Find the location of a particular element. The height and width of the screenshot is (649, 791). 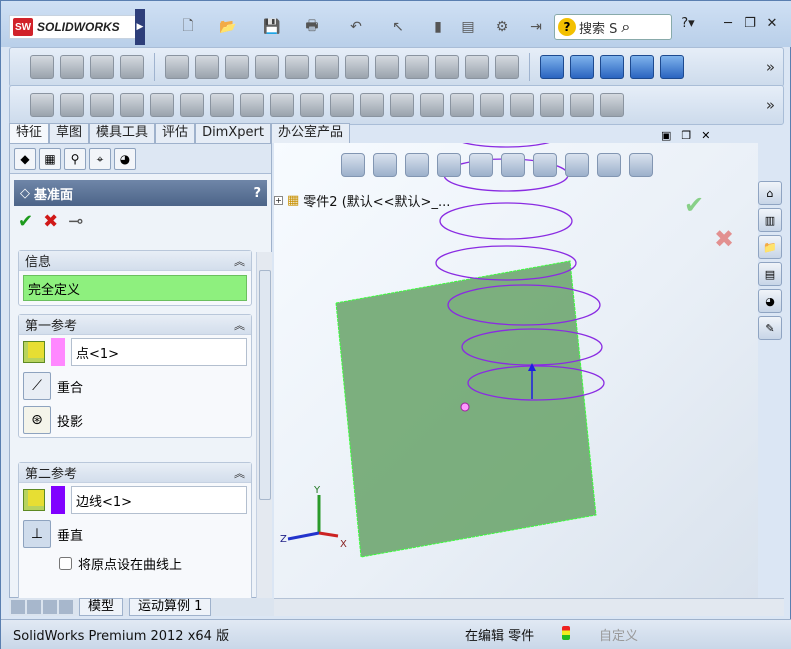

cone-icon is located at coordinates (132, 105).